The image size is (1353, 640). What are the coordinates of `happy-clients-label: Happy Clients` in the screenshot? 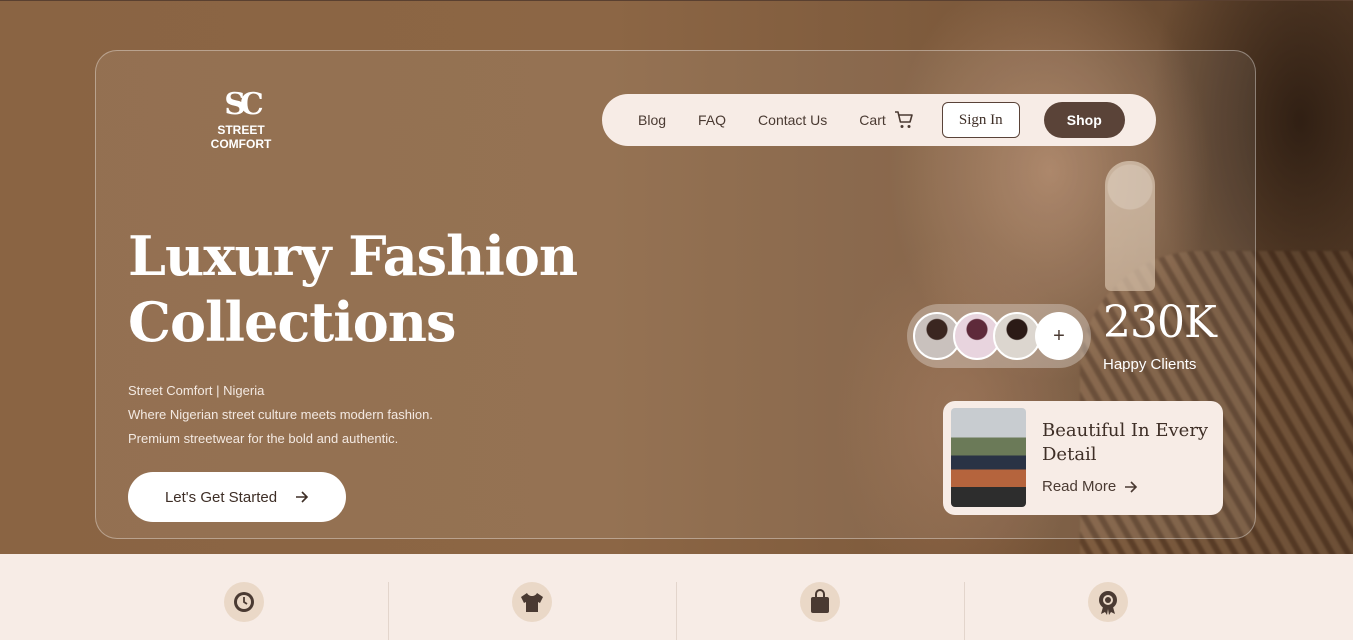 It's located at (1150, 364).